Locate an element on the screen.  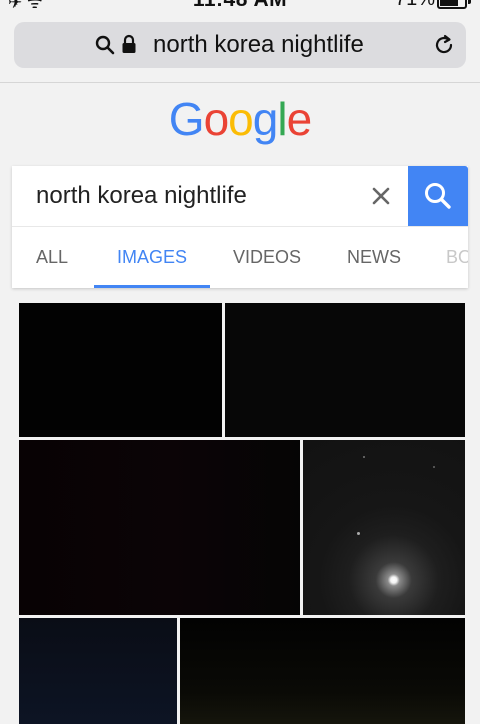
search-input is located at coordinates (210, 196).